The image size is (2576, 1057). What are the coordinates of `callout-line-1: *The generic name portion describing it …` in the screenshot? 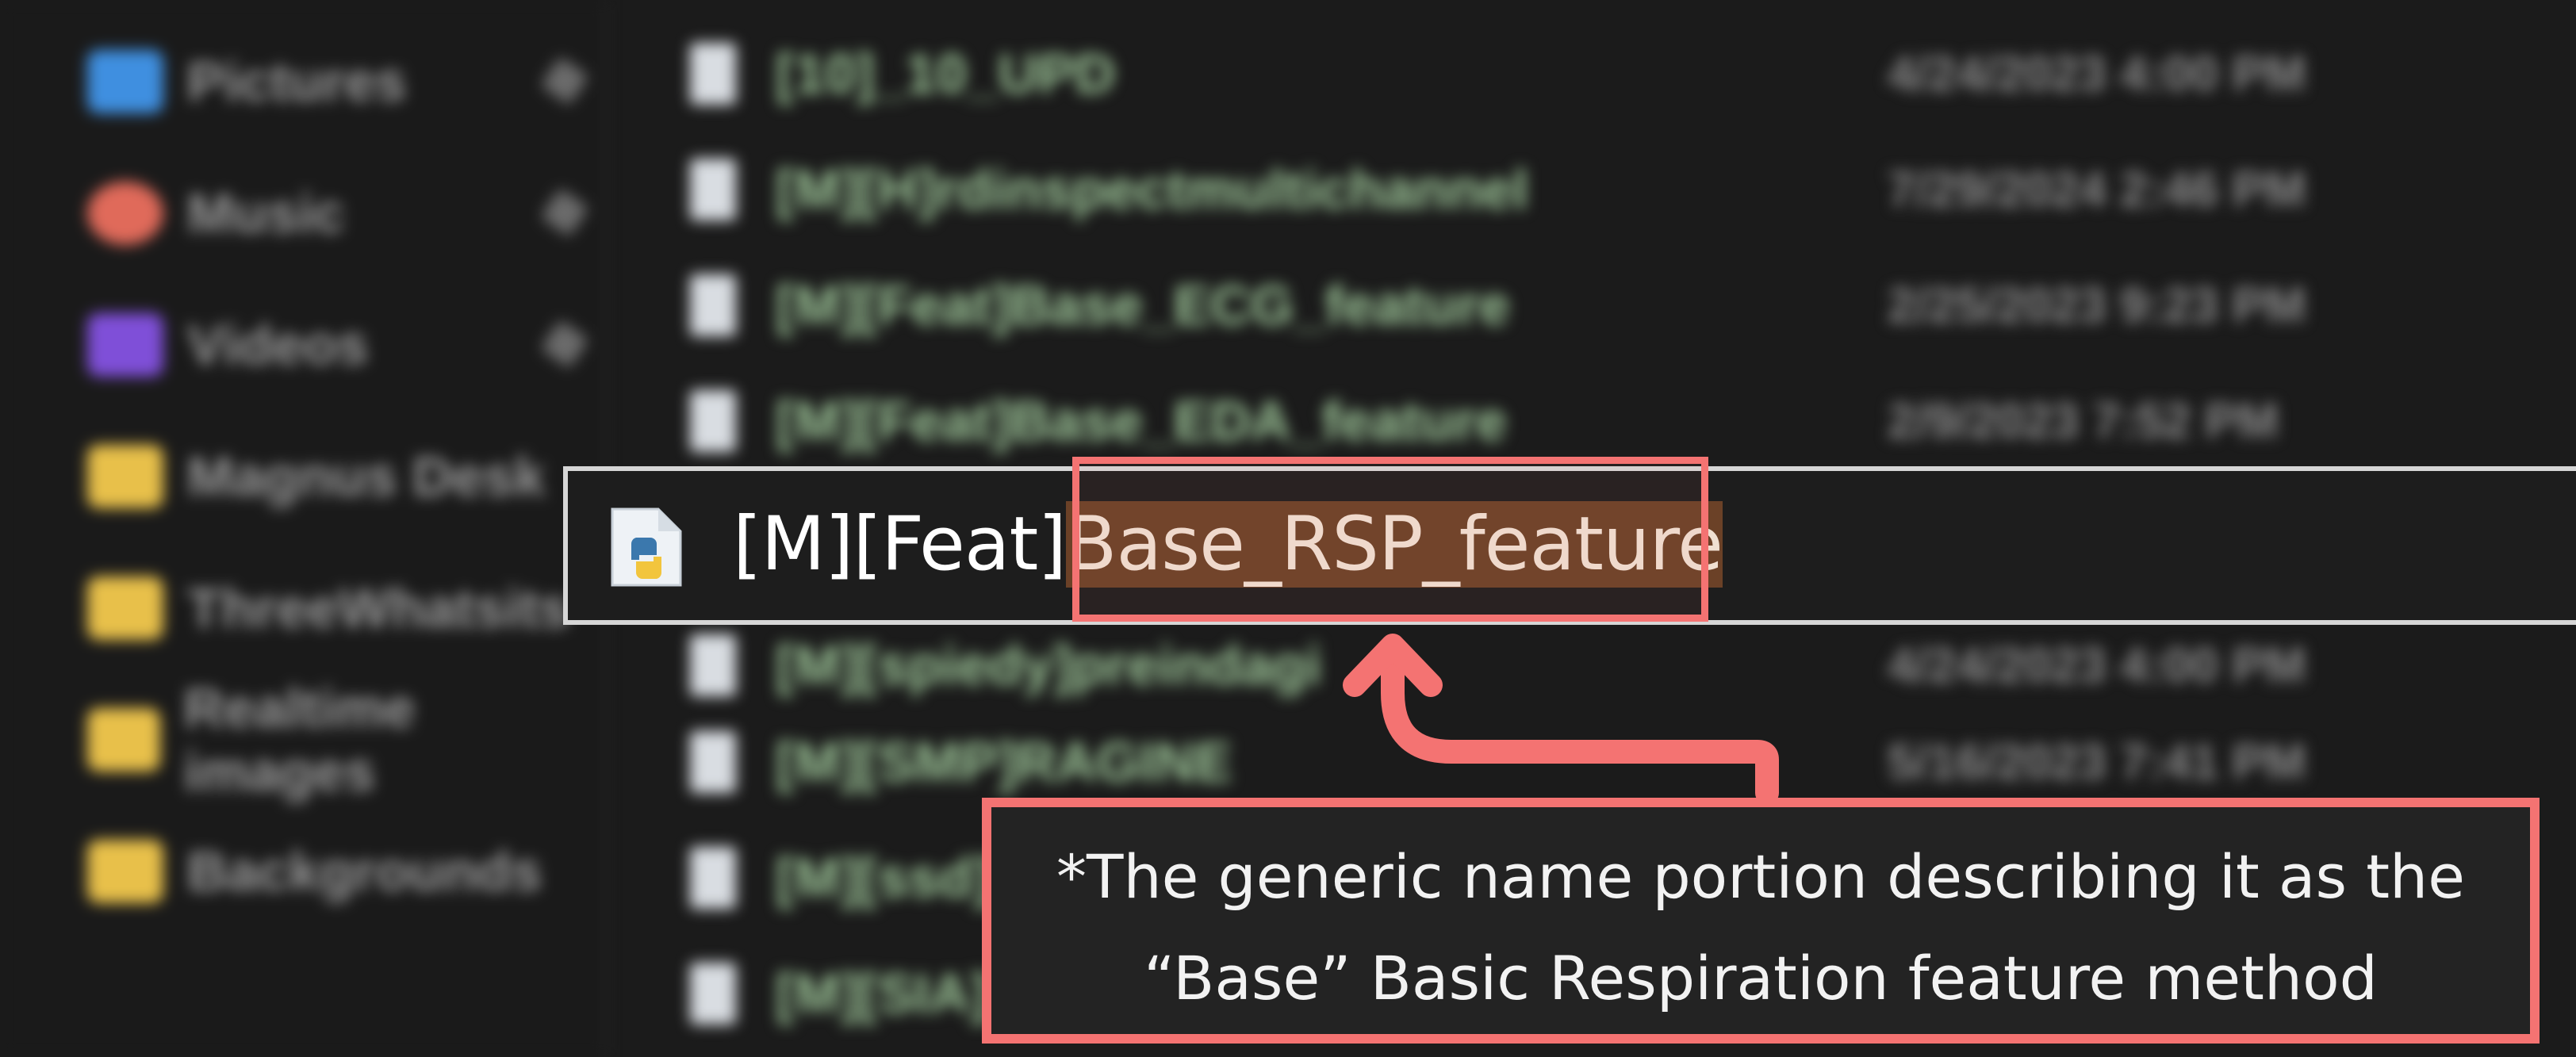 It's located at (1761, 876).